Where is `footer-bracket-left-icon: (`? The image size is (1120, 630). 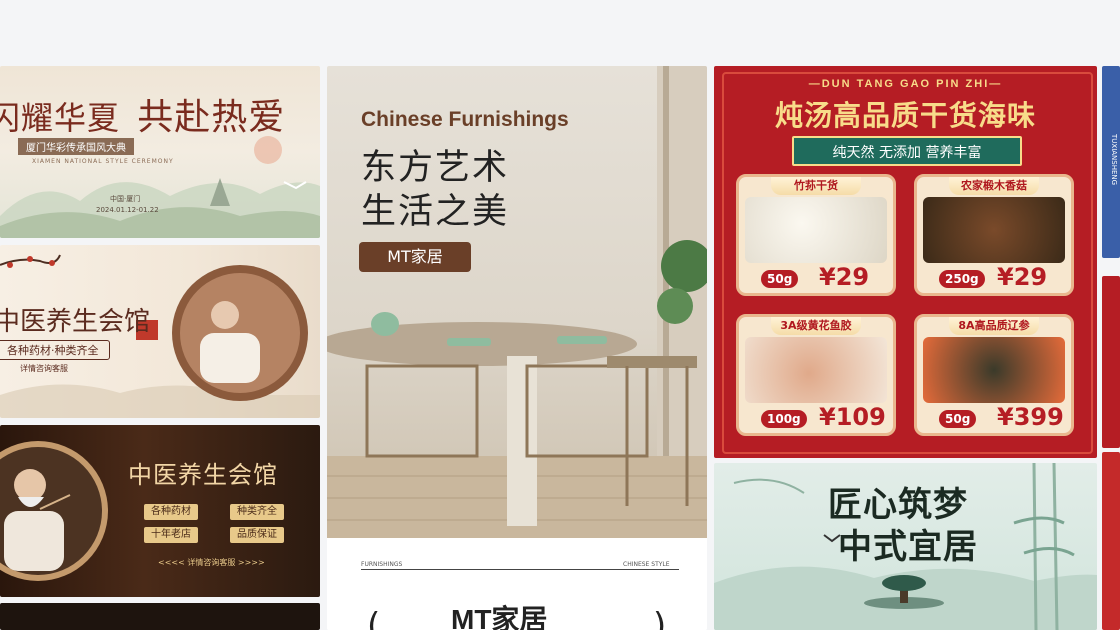 footer-bracket-left-icon: ( is located at coordinates (374, 618).